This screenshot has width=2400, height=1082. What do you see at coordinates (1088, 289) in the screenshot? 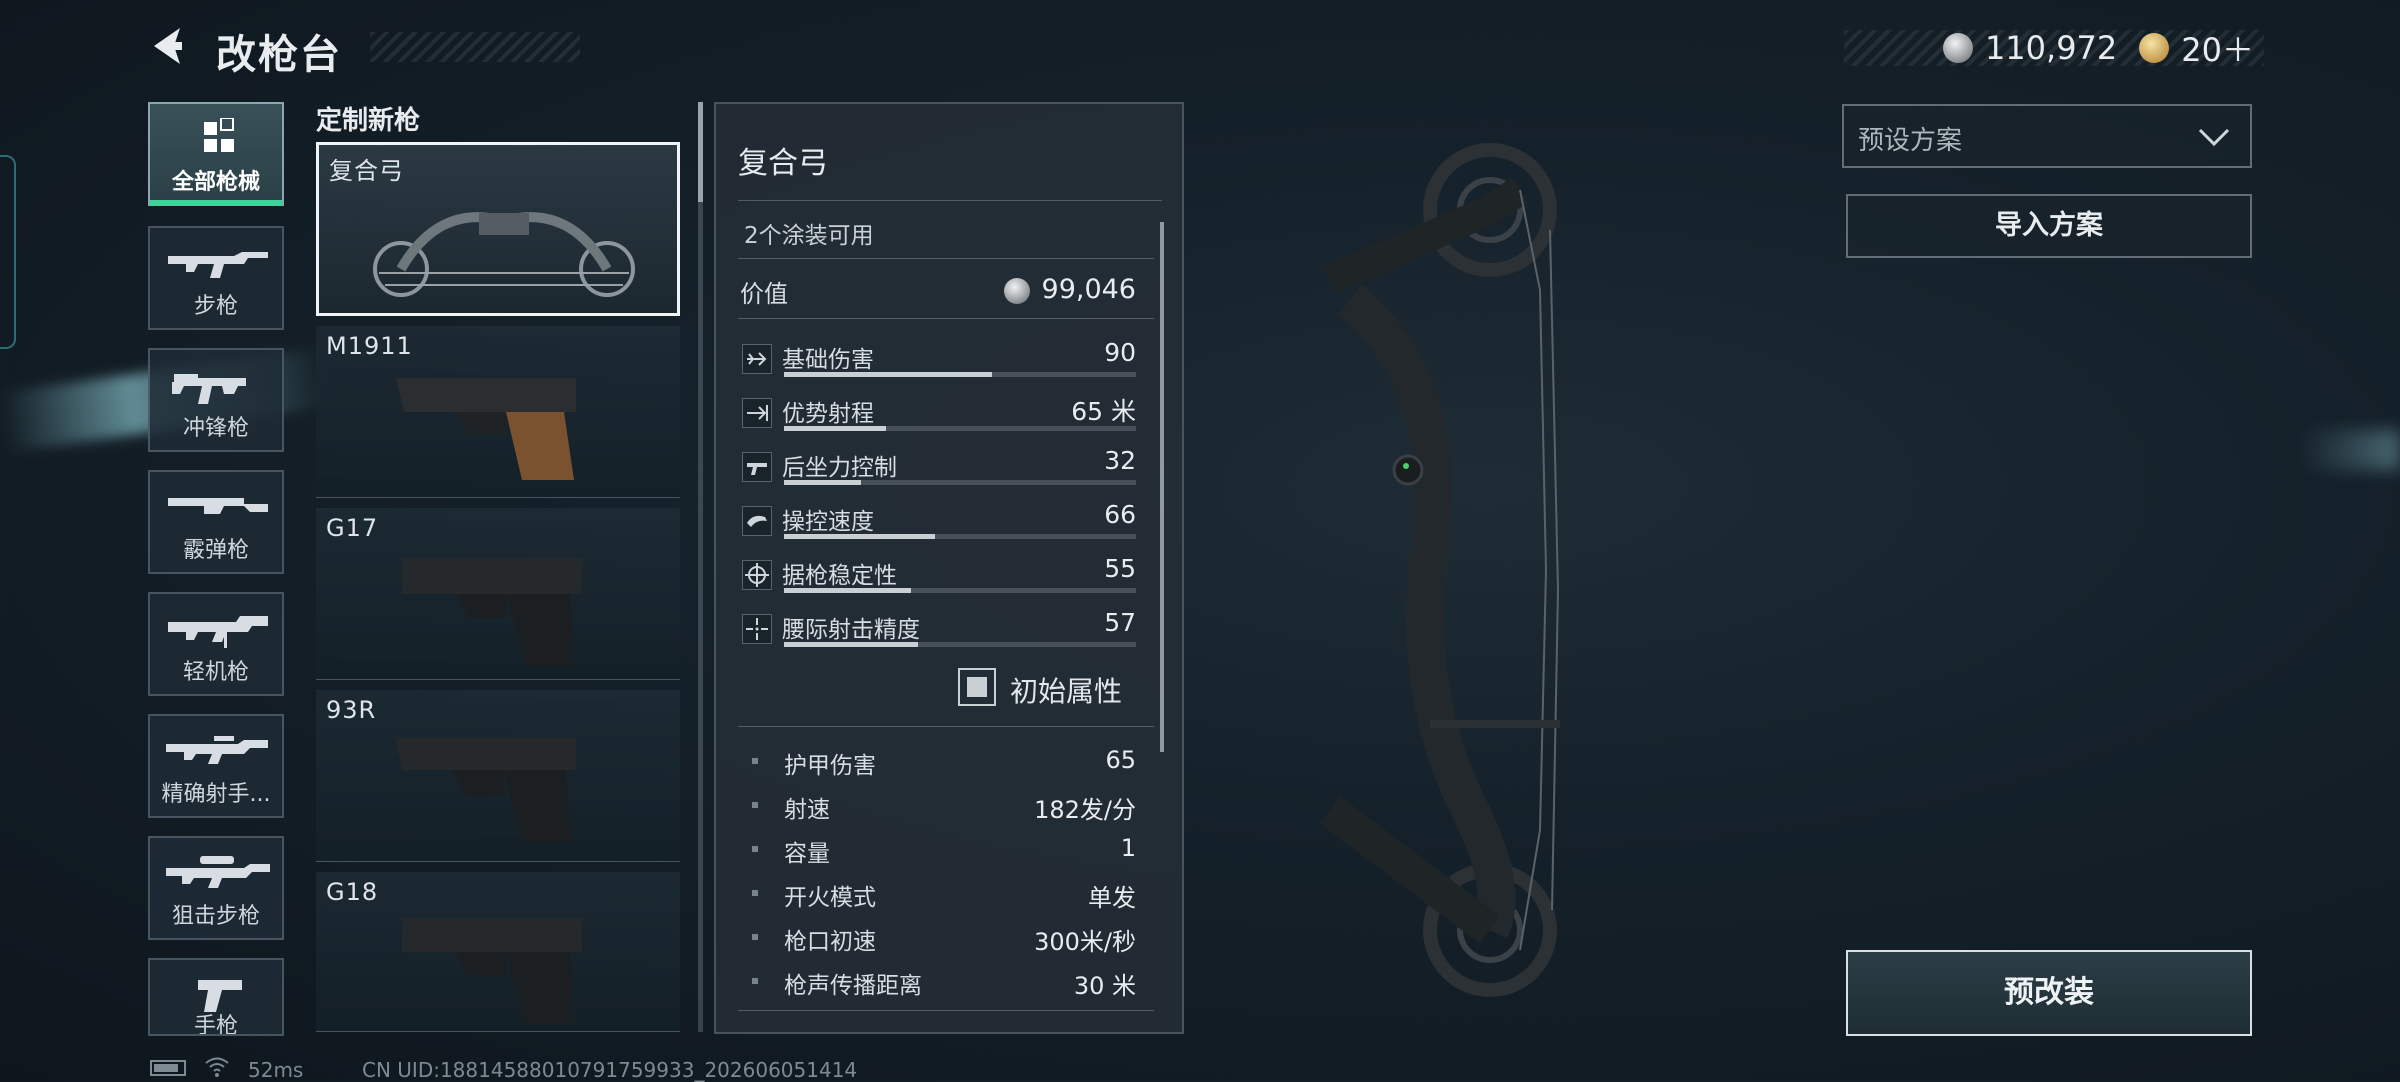
I see `weapon-value: 99,046` at bounding box center [1088, 289].